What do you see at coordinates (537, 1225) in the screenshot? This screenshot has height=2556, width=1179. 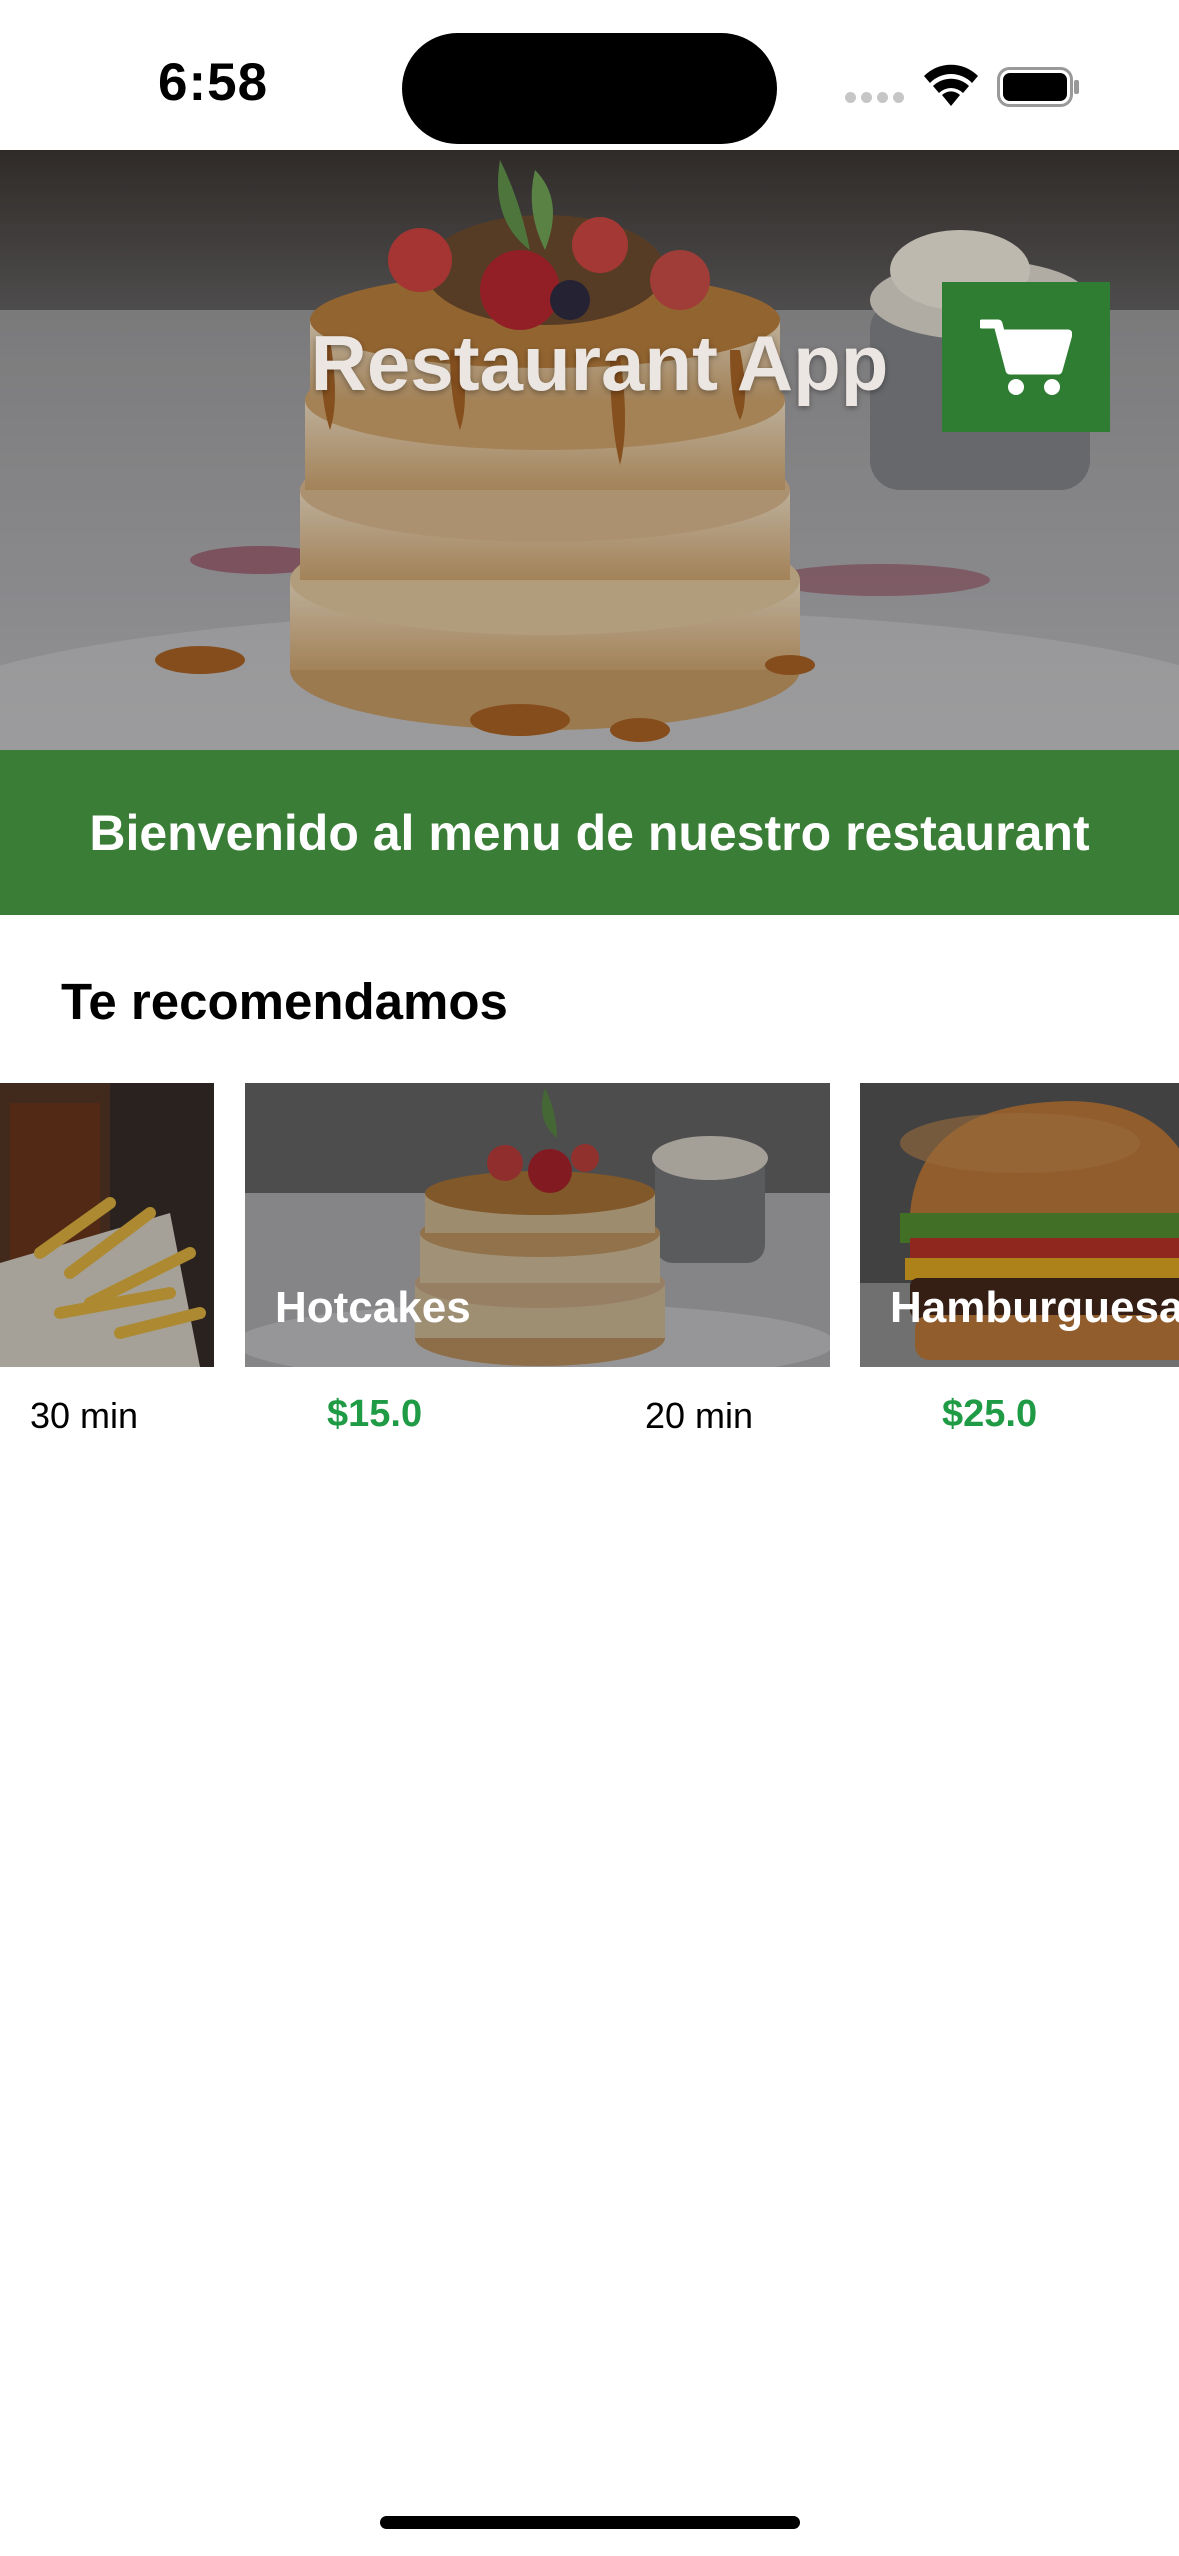 I see `recommendation-card: Hotcakes` at bounding box center [537, 1225].